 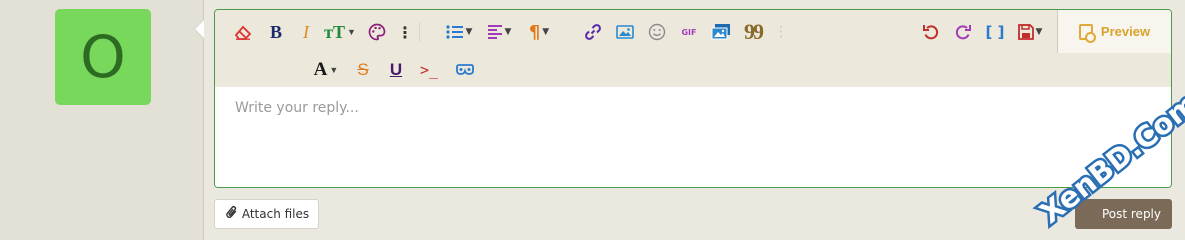 What do you see at coordinates (1125, 31) in the screenshot?
I see `preview-label: Preview` at bounding box center [1125, 31].